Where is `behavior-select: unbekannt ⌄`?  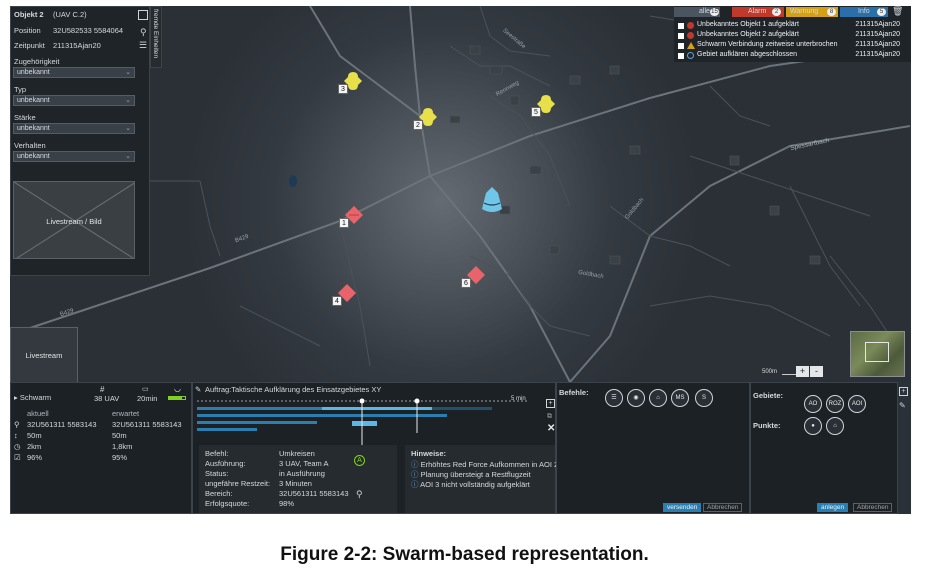 behavior-select: unbekannt ⌄ is located at coordinates (74, 156).